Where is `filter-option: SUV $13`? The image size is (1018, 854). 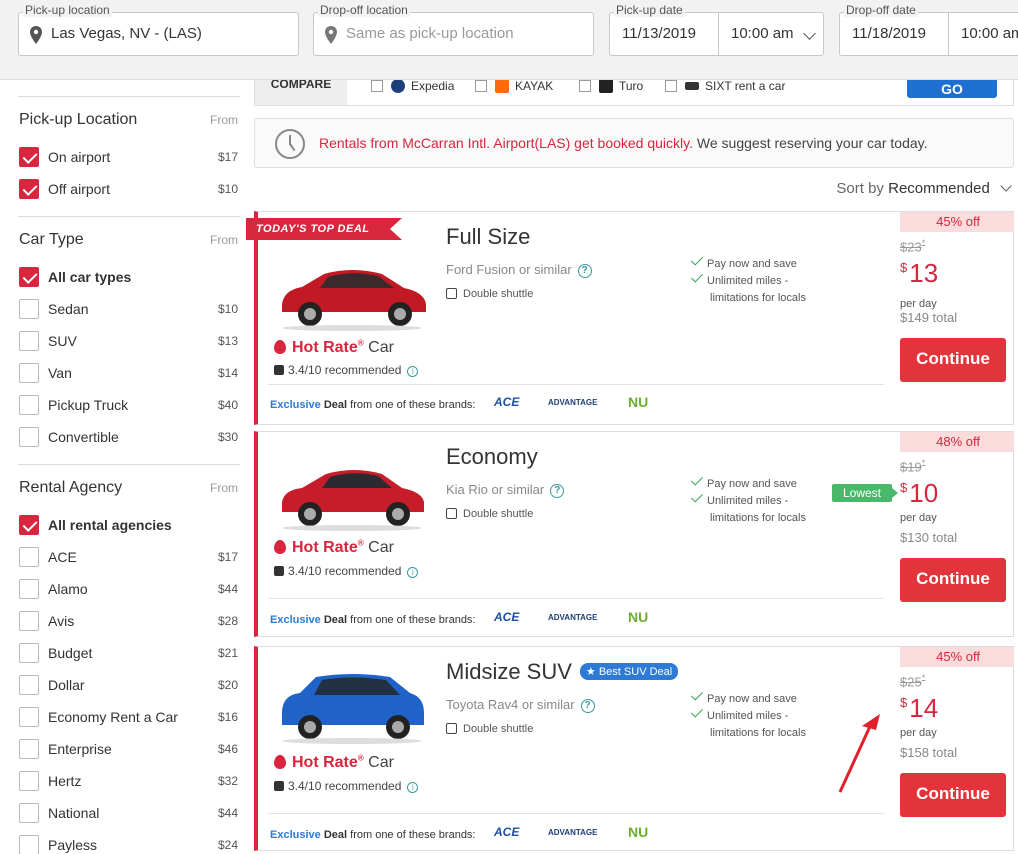
filter-option: SUV $13 is located at coordinates (129, 342).